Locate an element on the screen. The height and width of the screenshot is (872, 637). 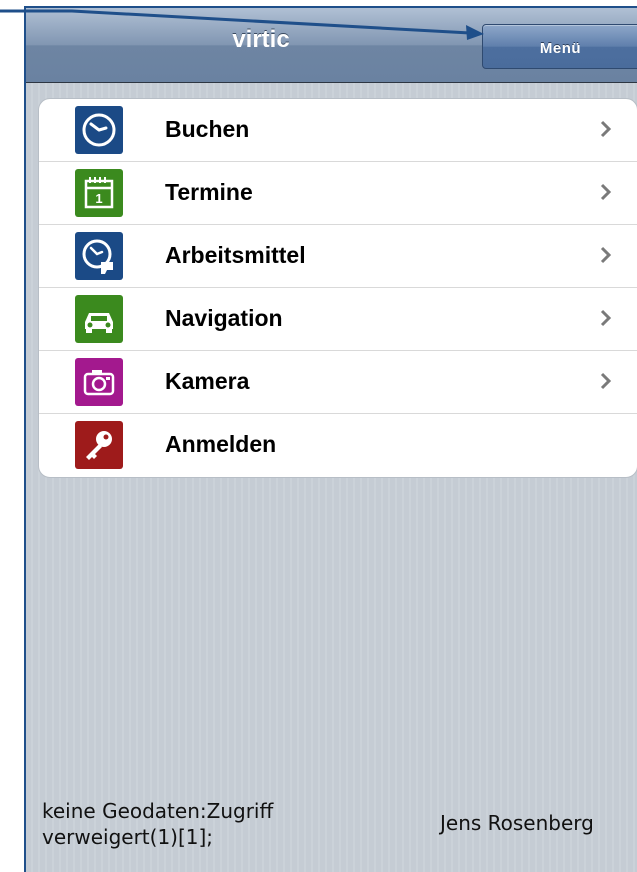
clock-tool-icon is located at coordinates (99, 256).